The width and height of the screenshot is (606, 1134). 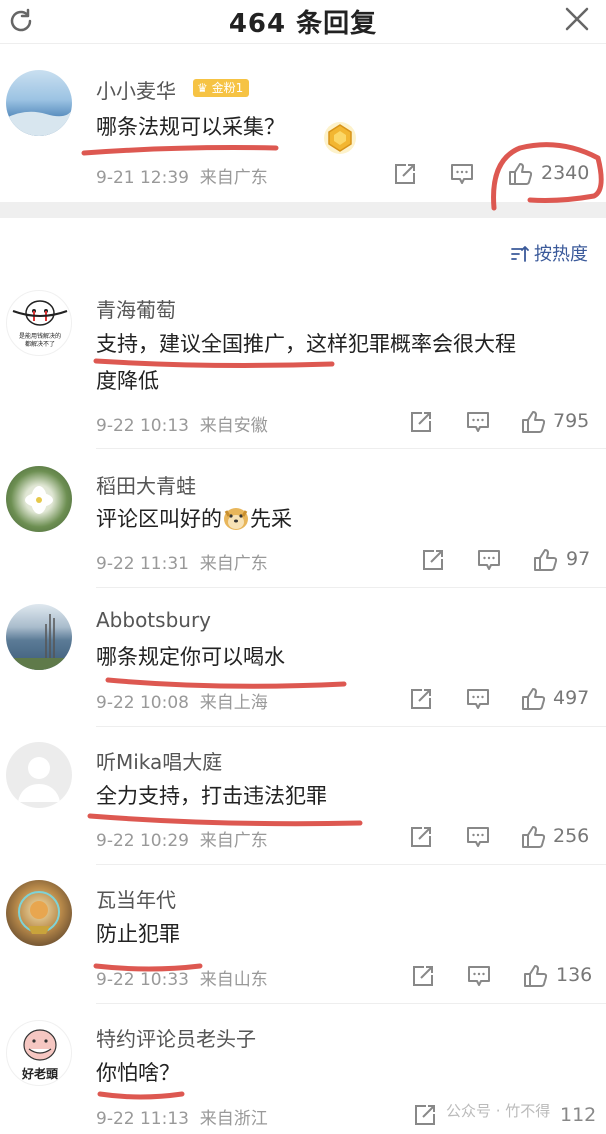 I want to click on comment-text: 支持，建议全国推广，这样犯罪概率会很大程, so click(x=306, y=344).